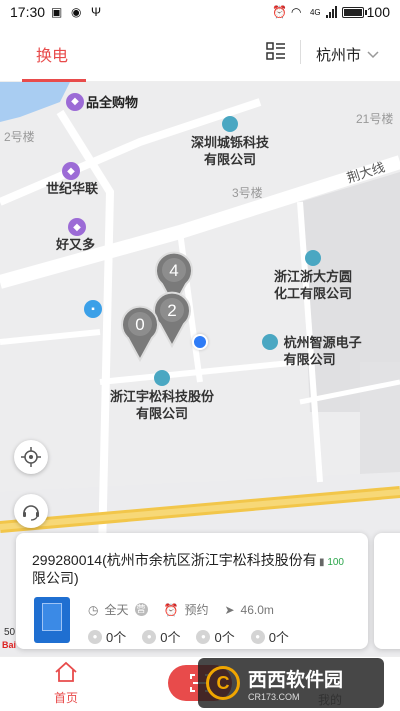 This screenshot has width=400, height=711. I want to click on cabinet-image, so click(52, 620).